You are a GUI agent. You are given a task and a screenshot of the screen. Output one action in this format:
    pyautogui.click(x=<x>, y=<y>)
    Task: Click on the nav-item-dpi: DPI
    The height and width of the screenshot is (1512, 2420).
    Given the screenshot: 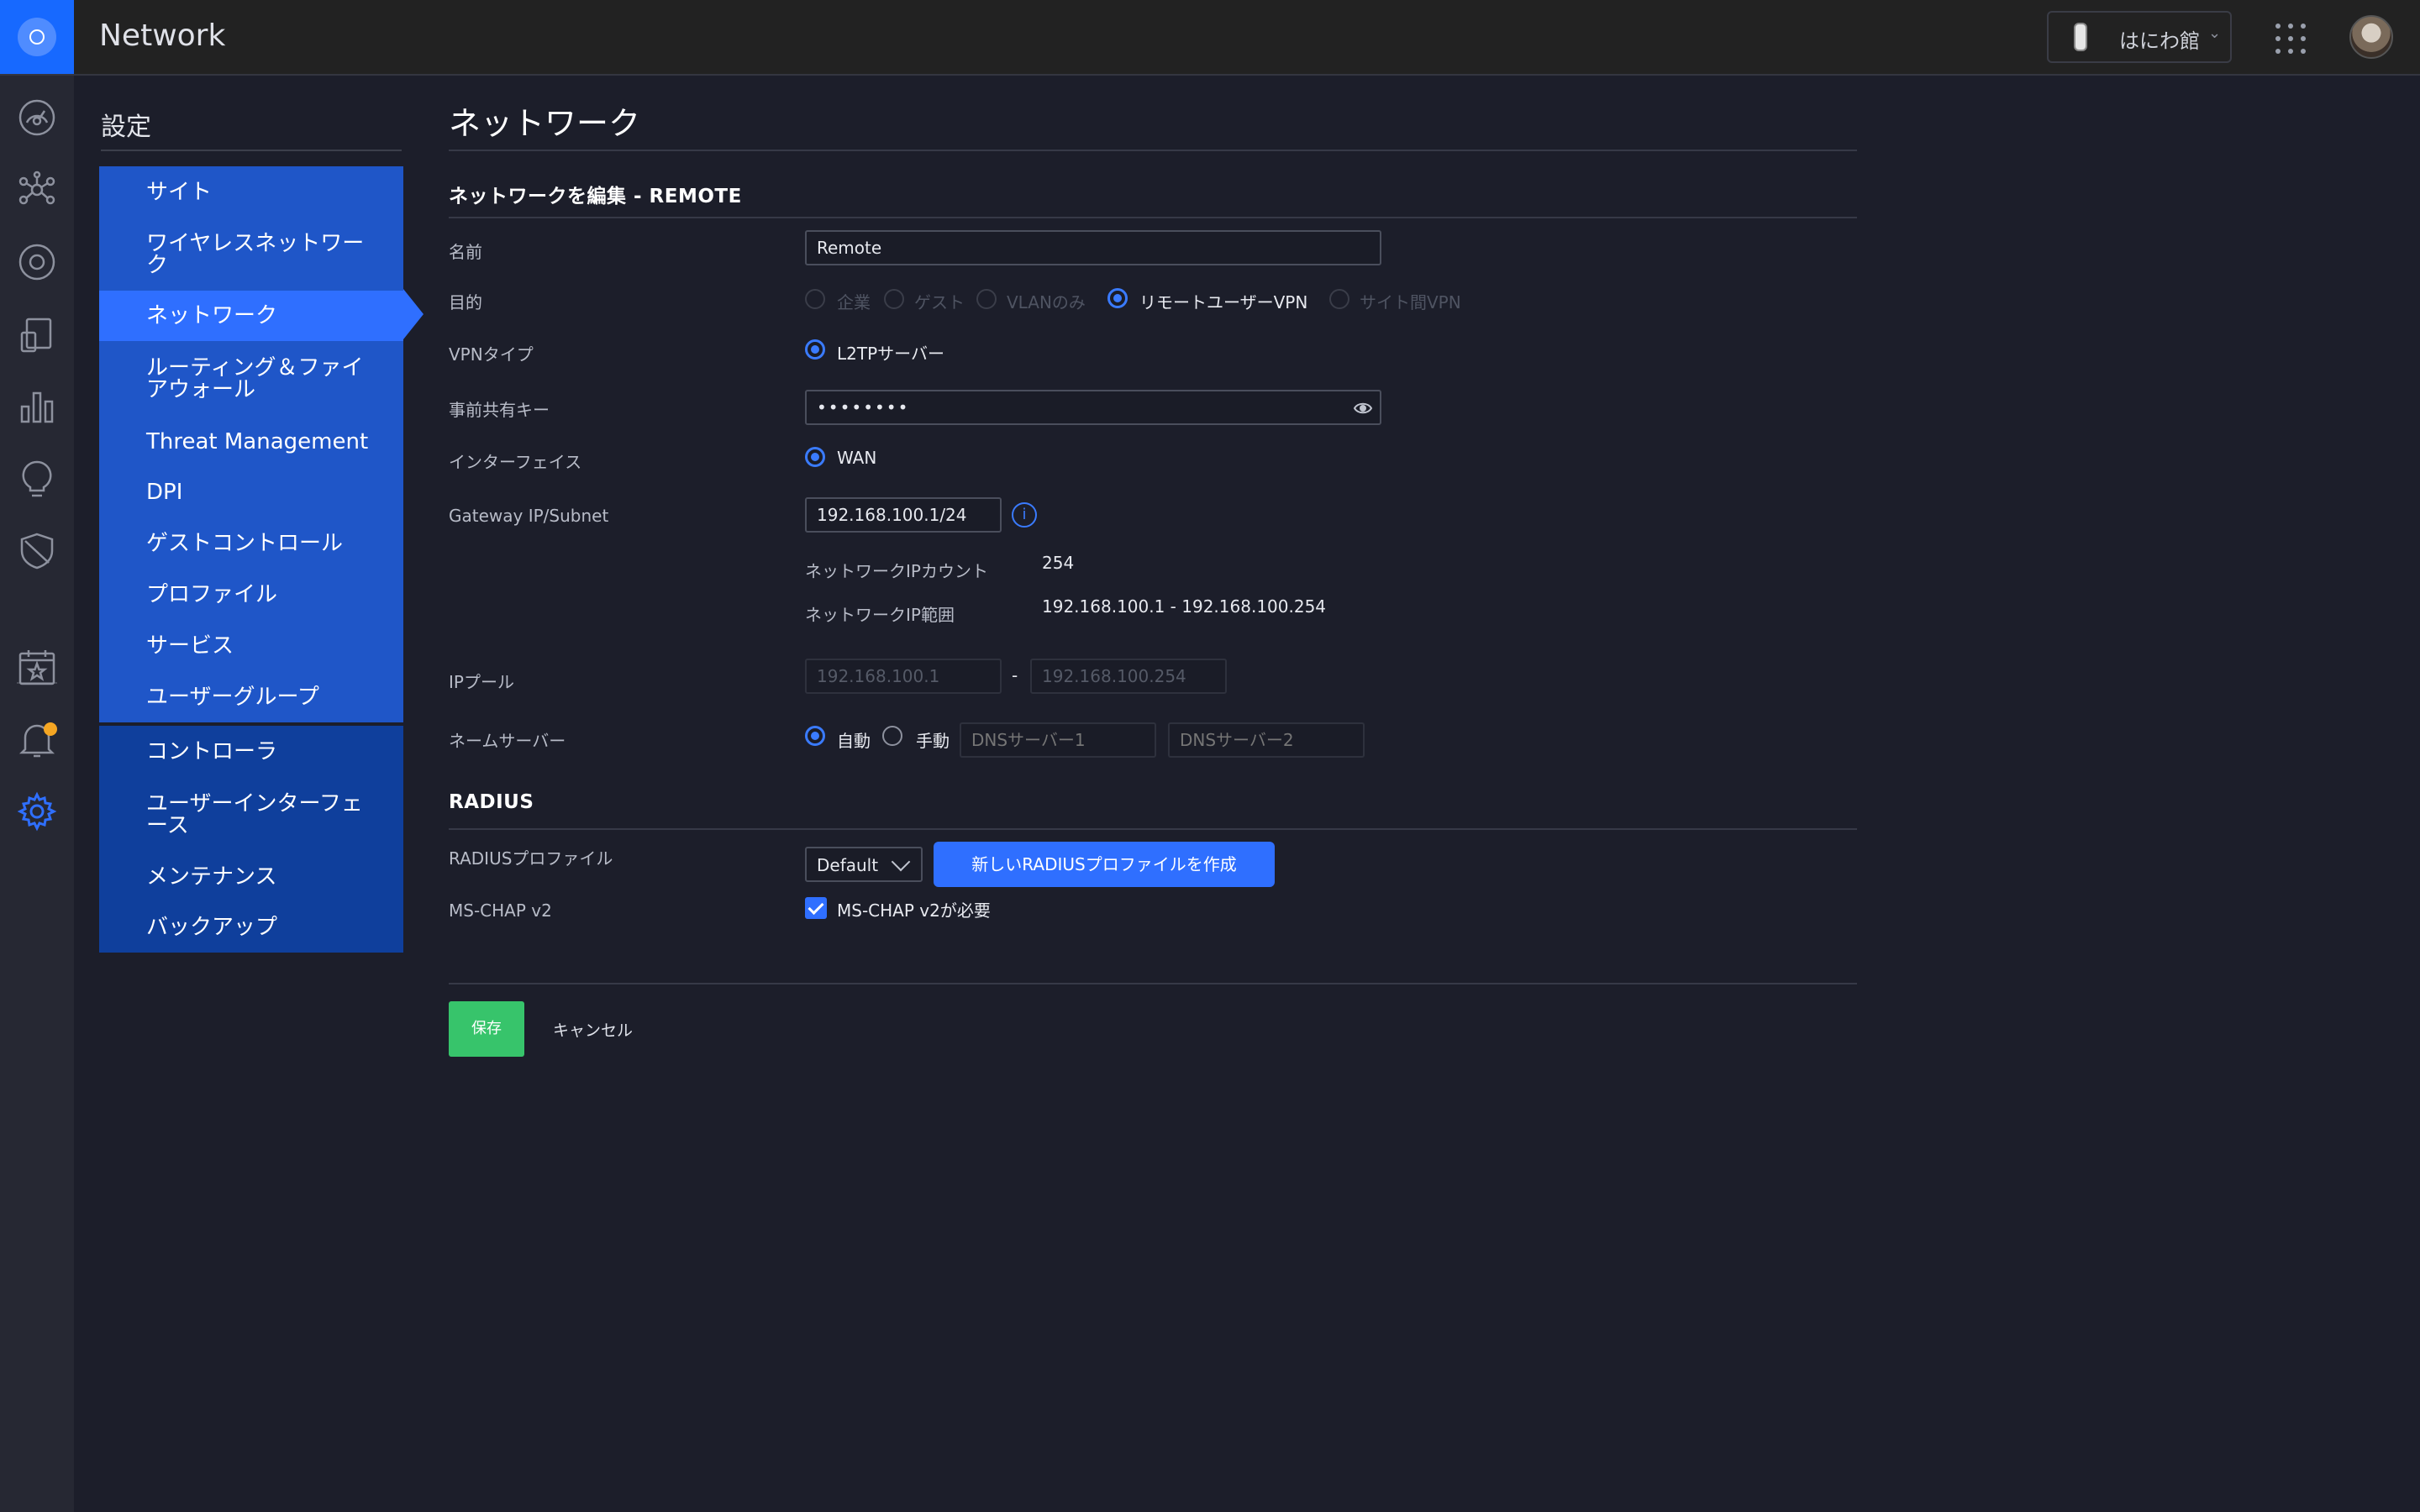 What is the action you would take?
    pyautogui.click(x=251, y=492)
    